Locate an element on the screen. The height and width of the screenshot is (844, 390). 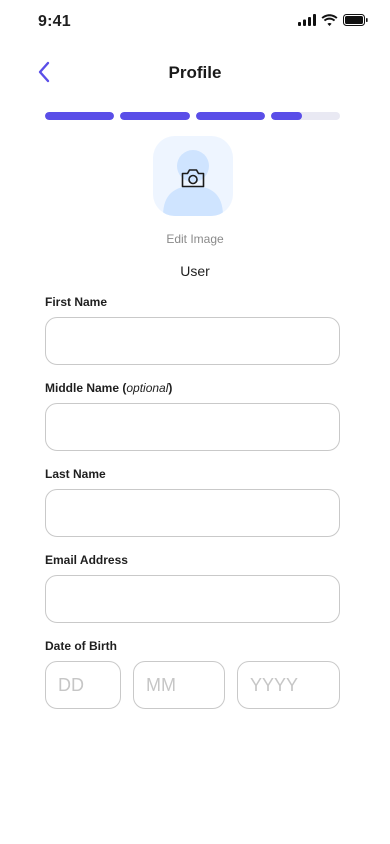
dob-label: Date of Birth is located at coordinates (81, 646).